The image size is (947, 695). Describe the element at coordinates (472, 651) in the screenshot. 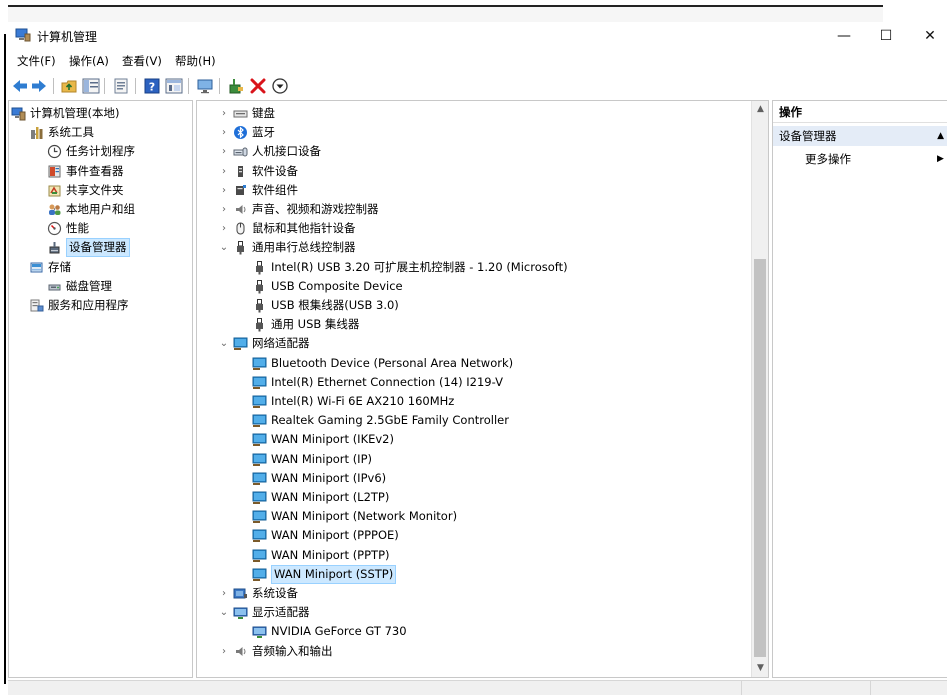

I see `device-tree-item: › 音频输入和输出` at that location.